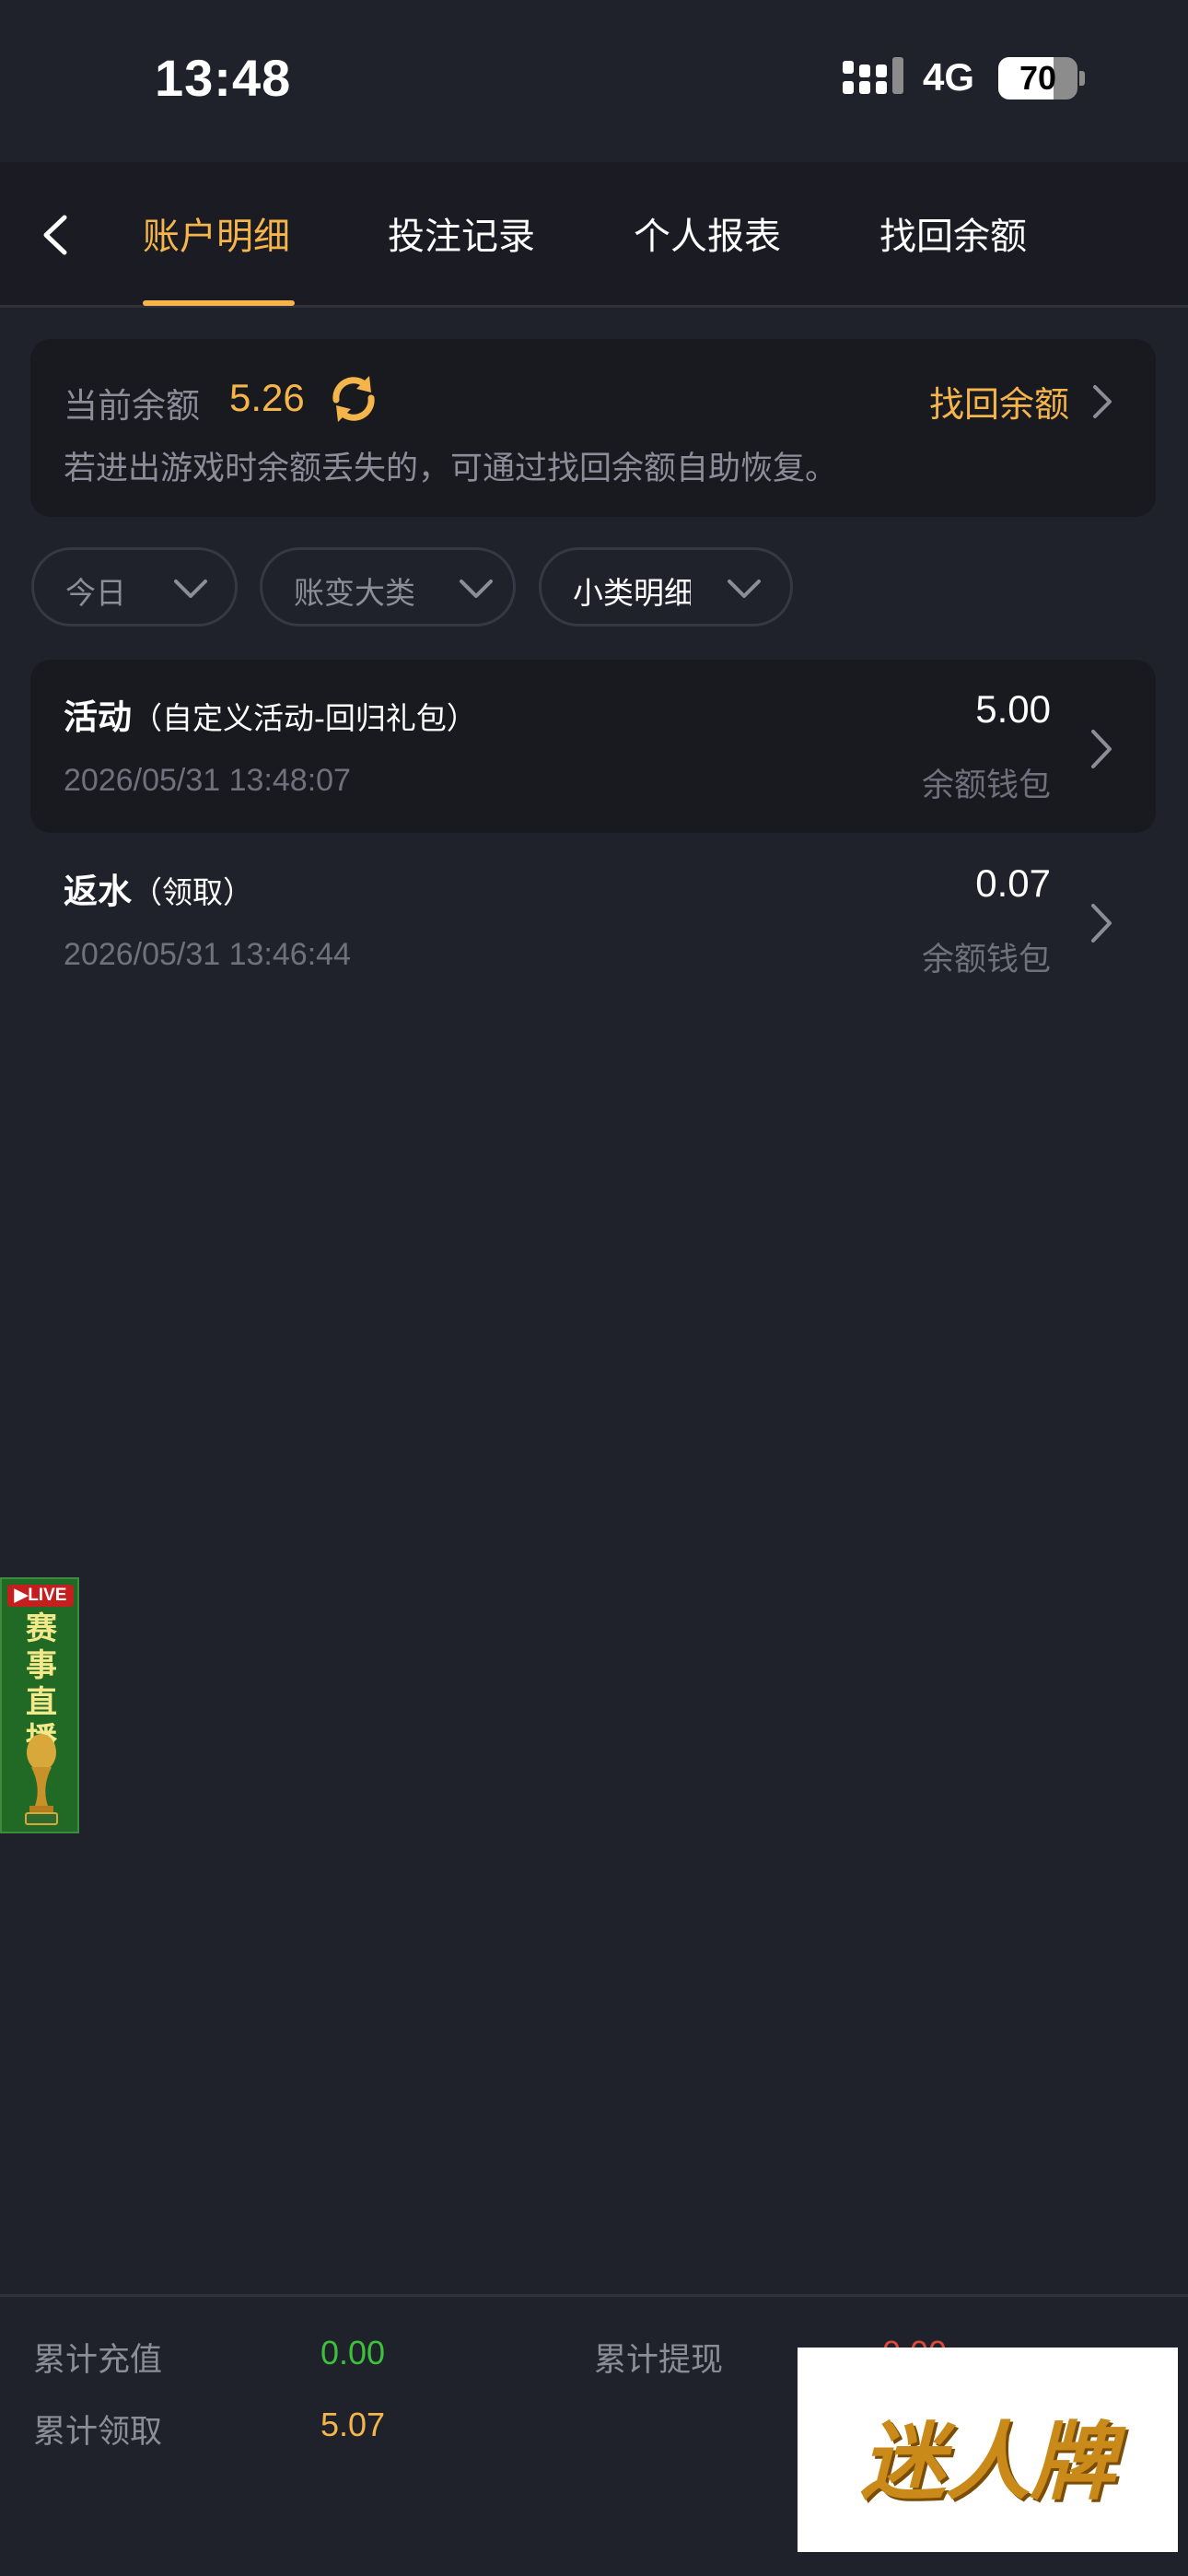 This screenshot has height=2576, width=1188. What do you see at coordinates (1082, 78) in the screenshot?
I see `battery-tip` at bounding box center [1082, 78].